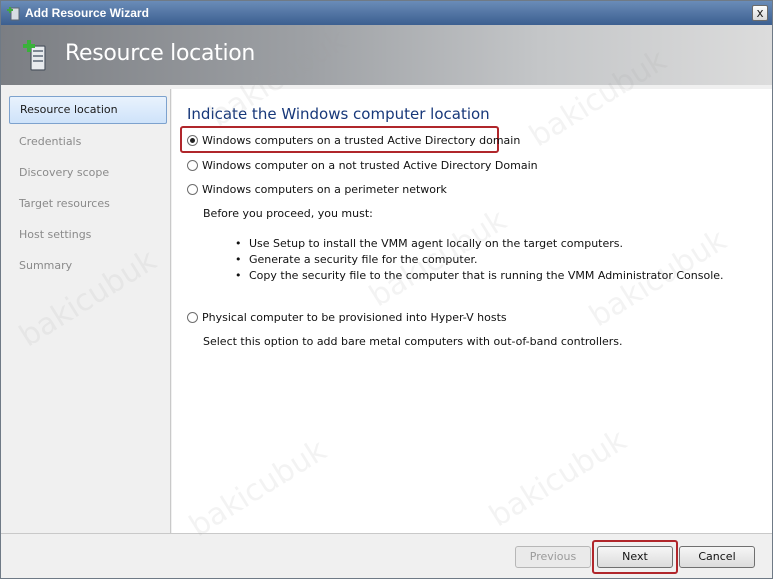 This screenshot has height=579, width=773. What do you see at coordinates (88, 142) in the screenshot?
I see `sidebar-item-credentials: Credentials` at bounding box center [88, 142].